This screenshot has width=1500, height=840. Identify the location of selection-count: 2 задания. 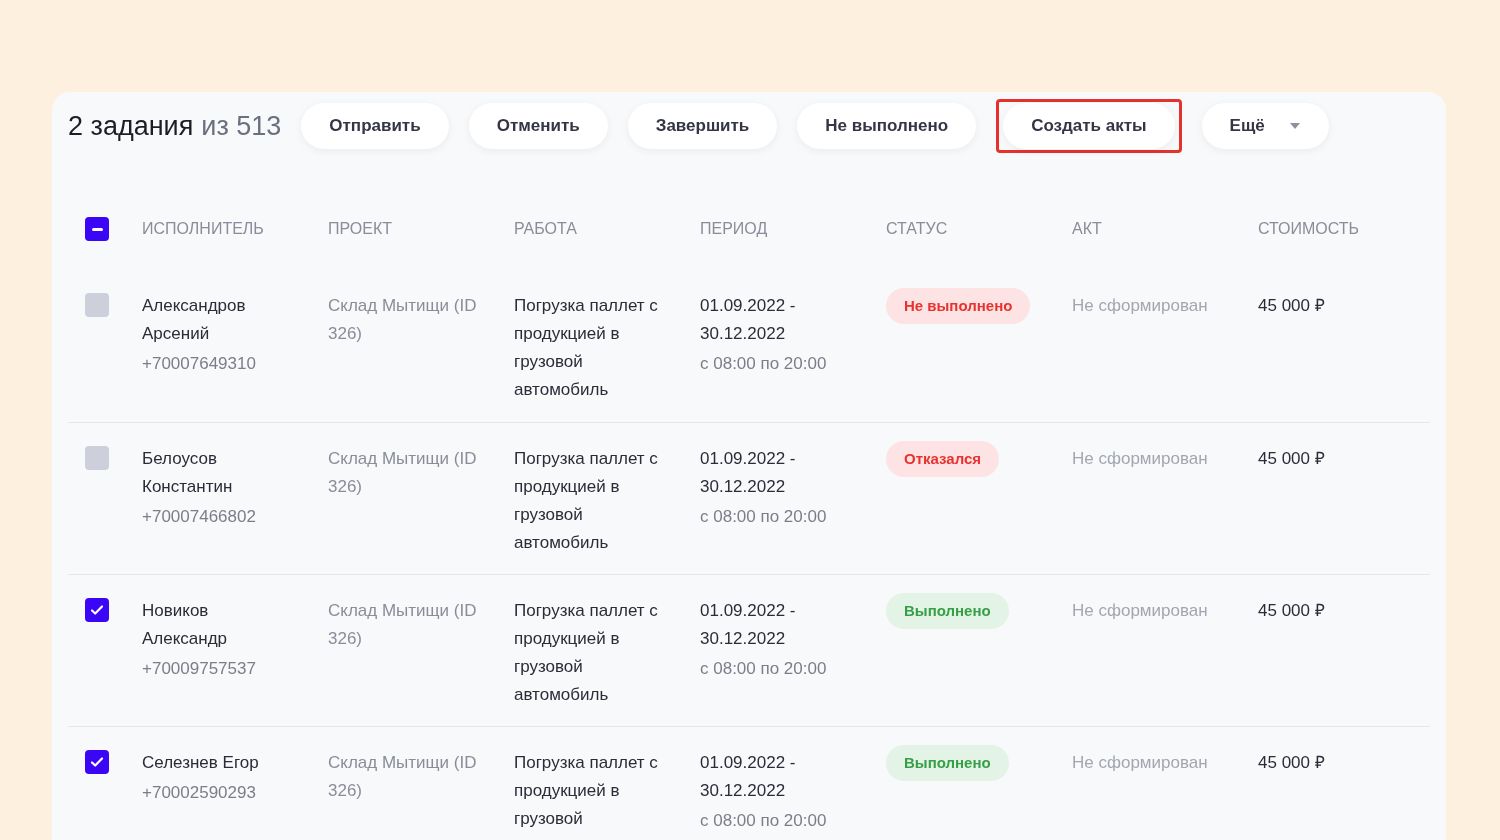
(131, 126).